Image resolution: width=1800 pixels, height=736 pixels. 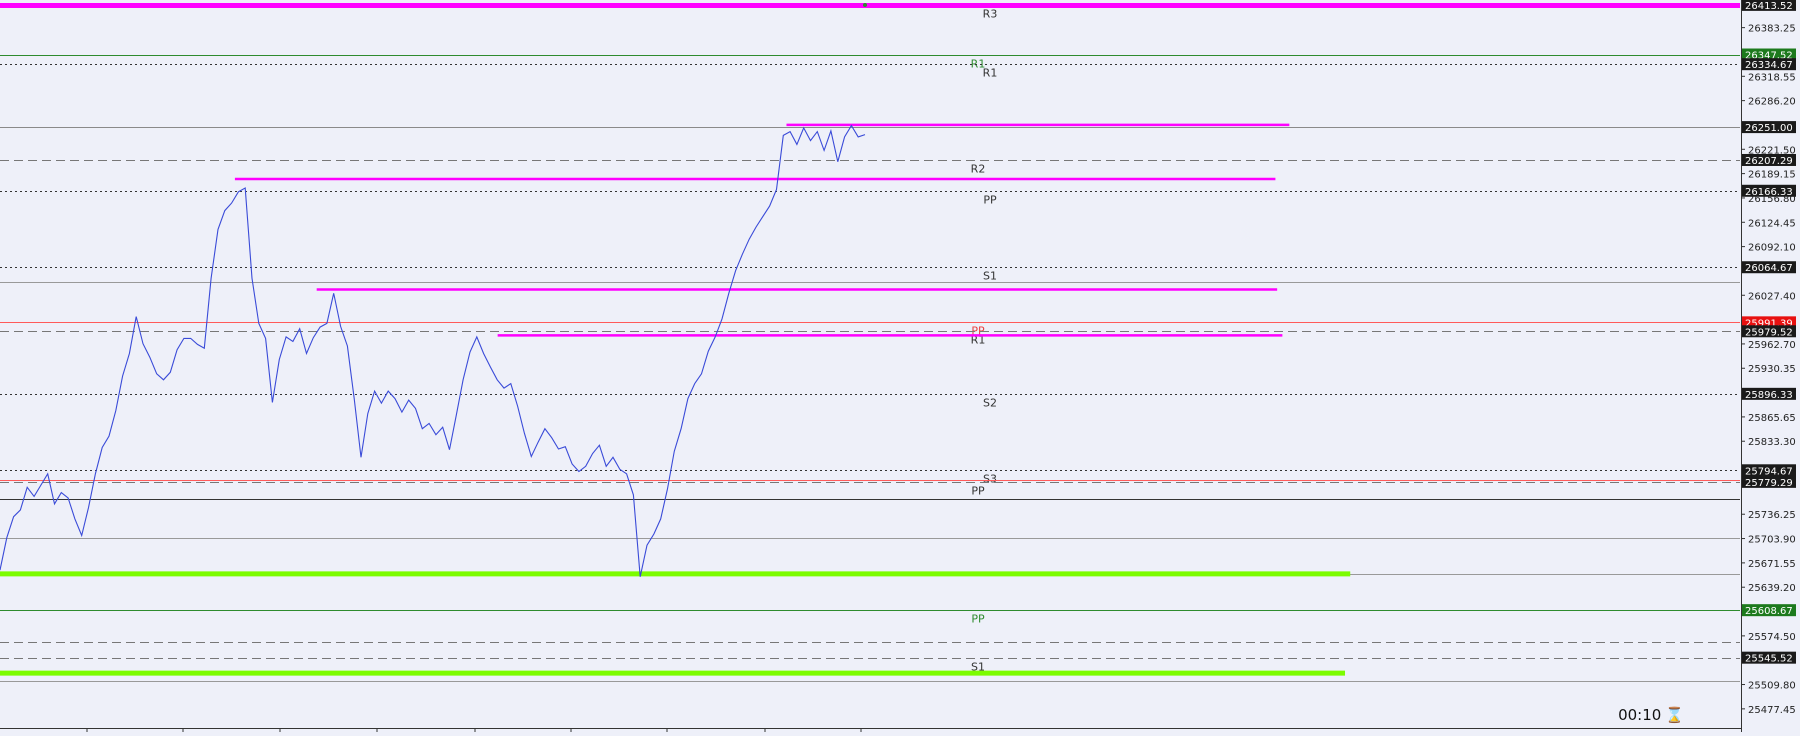 I want to click on hourglass-icon: ⌛, so click(x=1674, y=715).